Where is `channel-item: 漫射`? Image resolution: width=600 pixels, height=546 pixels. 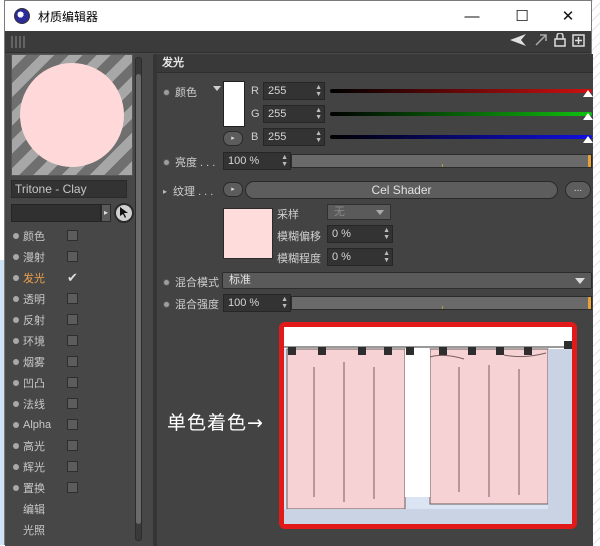
channel-item: 漫射 is located at coordinates (70, 256).